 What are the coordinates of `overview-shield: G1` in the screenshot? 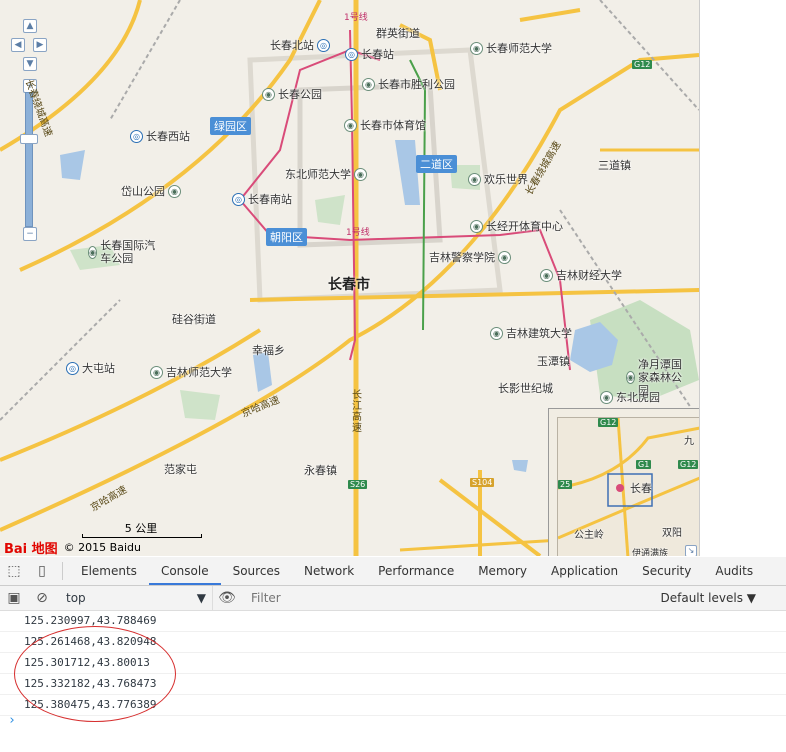 It's located at (644, 464).